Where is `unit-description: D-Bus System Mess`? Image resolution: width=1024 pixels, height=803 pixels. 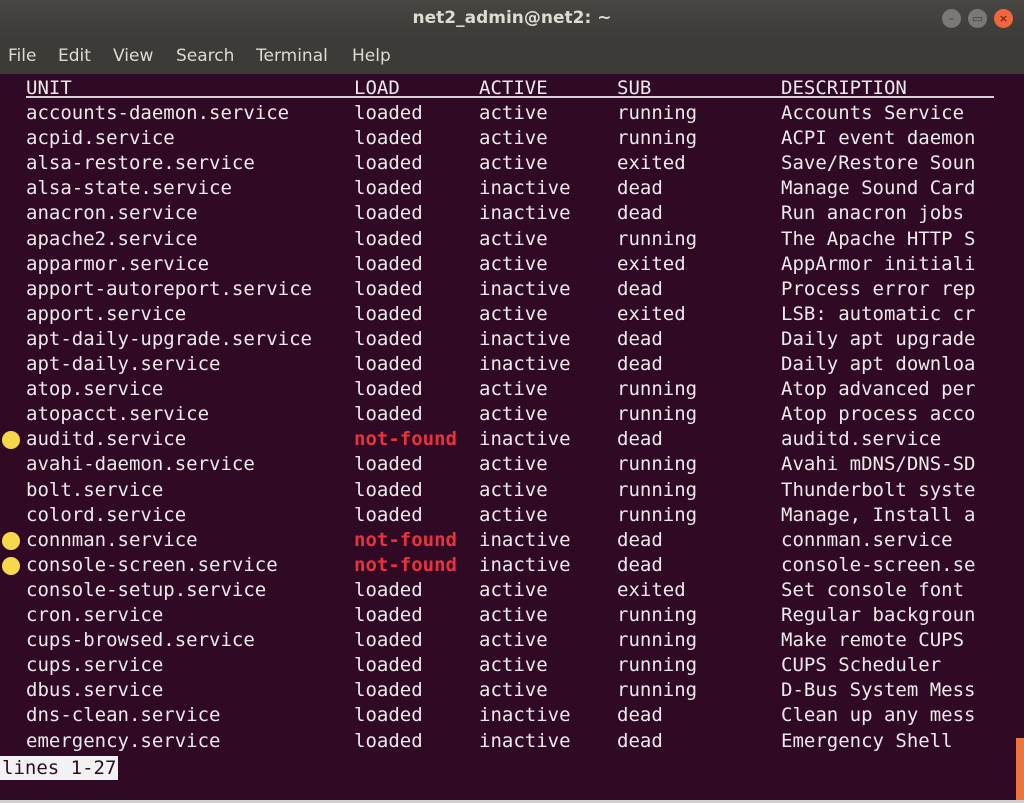
unit-description: D-Bus System Mess is located at coordinates (878, 690).